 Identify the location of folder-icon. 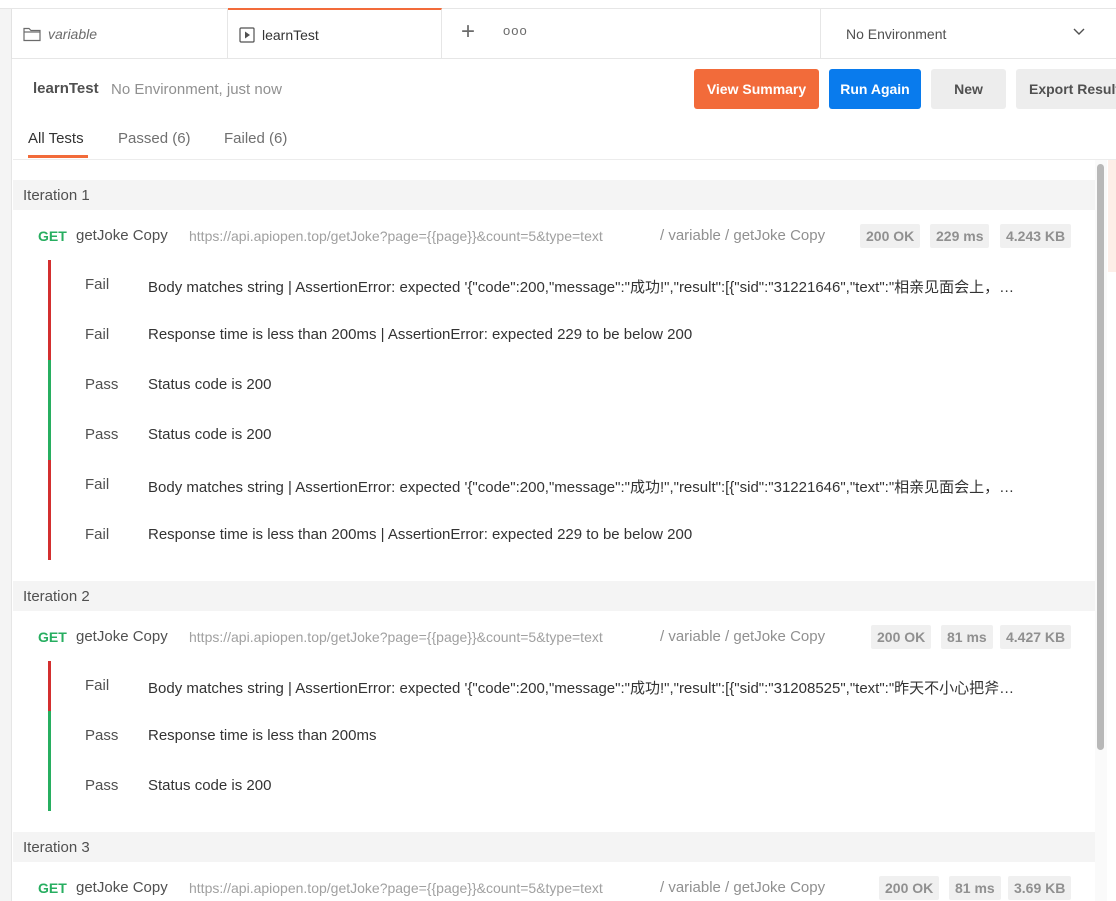
(32, 34).